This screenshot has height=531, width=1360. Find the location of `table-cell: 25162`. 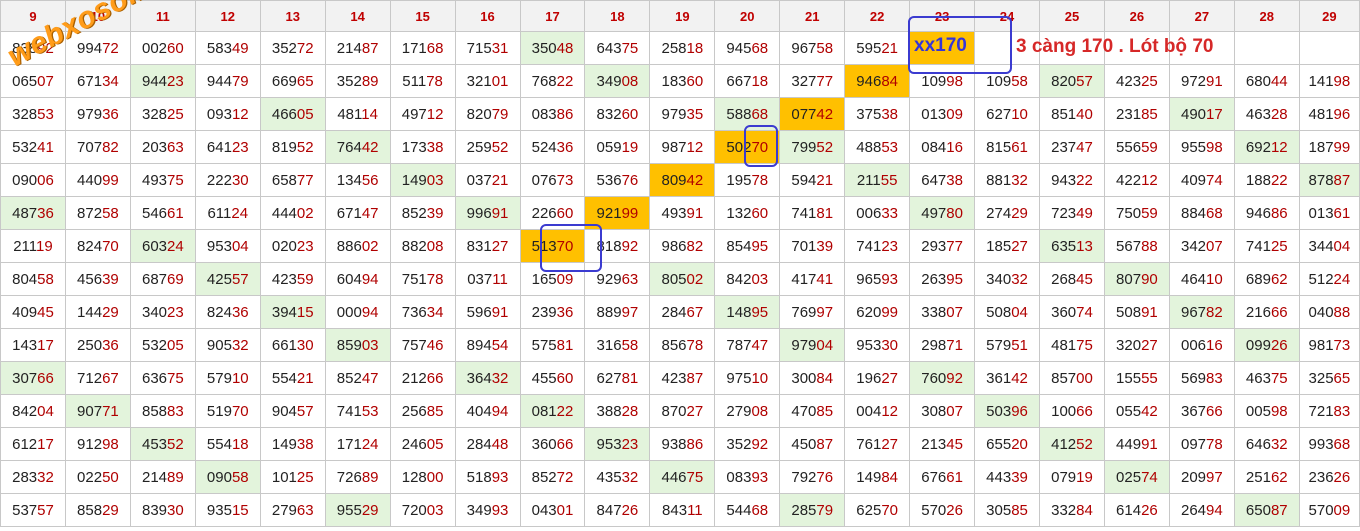

table-cell: 25162 is located at coordinates (1266, 477).